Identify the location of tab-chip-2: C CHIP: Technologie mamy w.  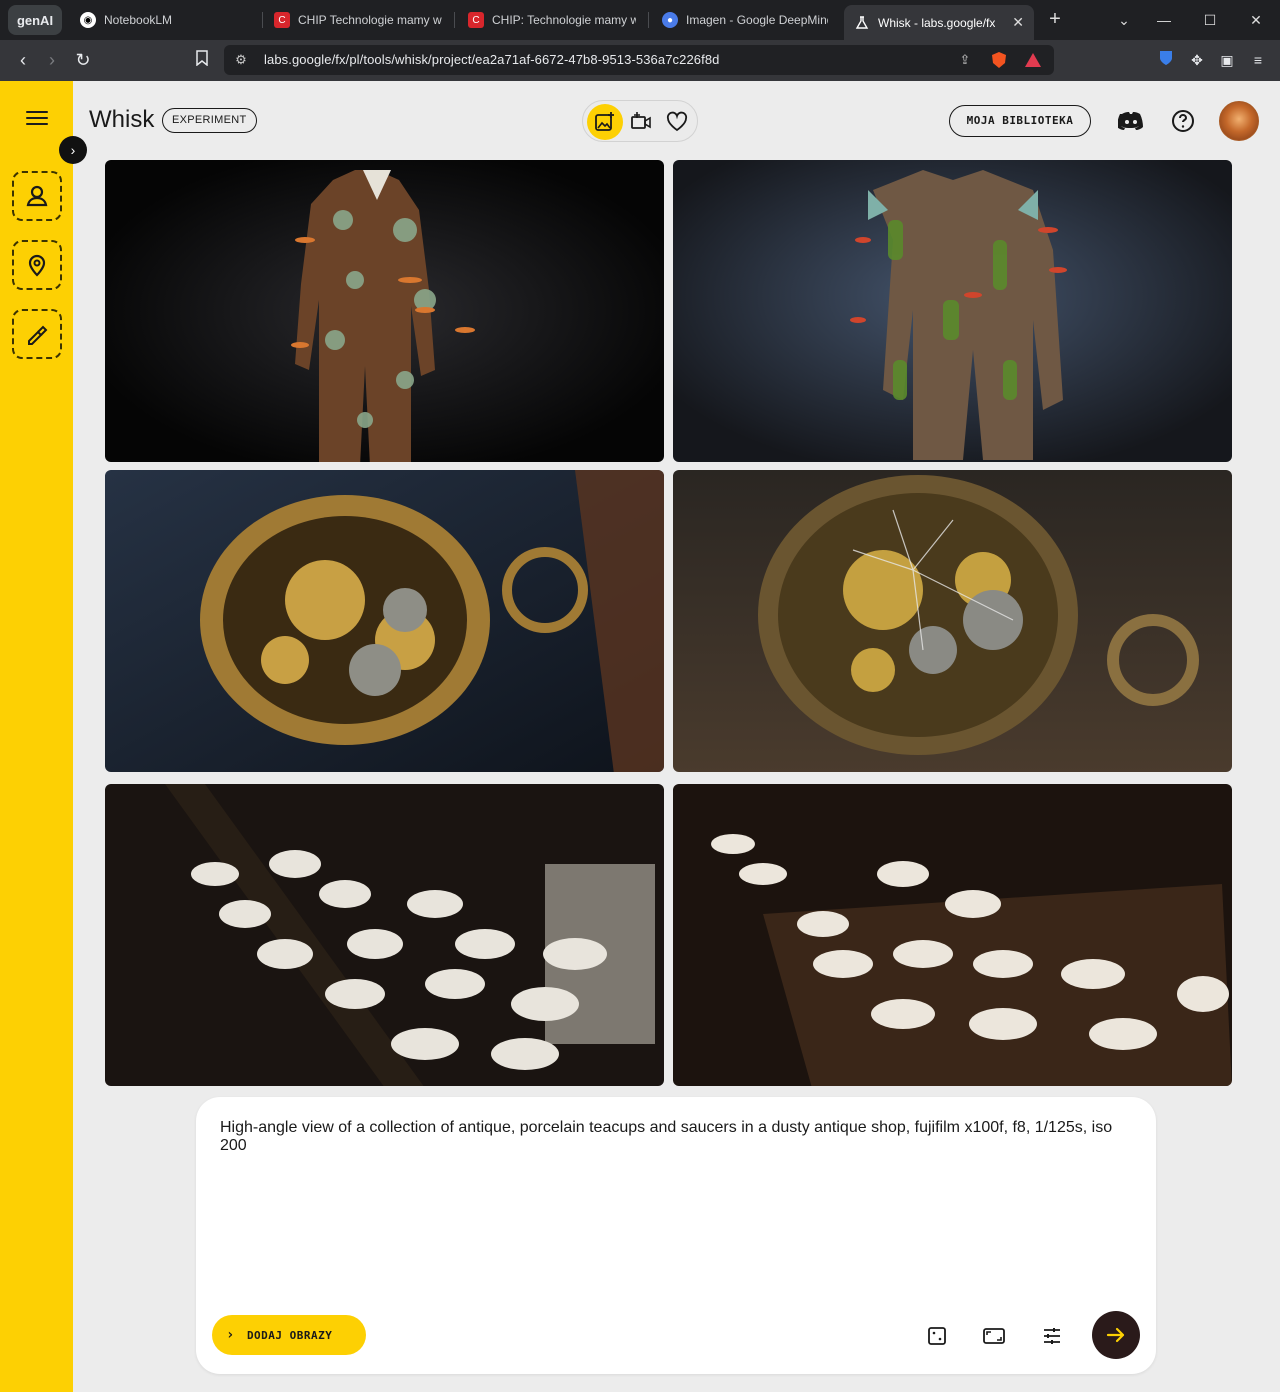
(552, 20).